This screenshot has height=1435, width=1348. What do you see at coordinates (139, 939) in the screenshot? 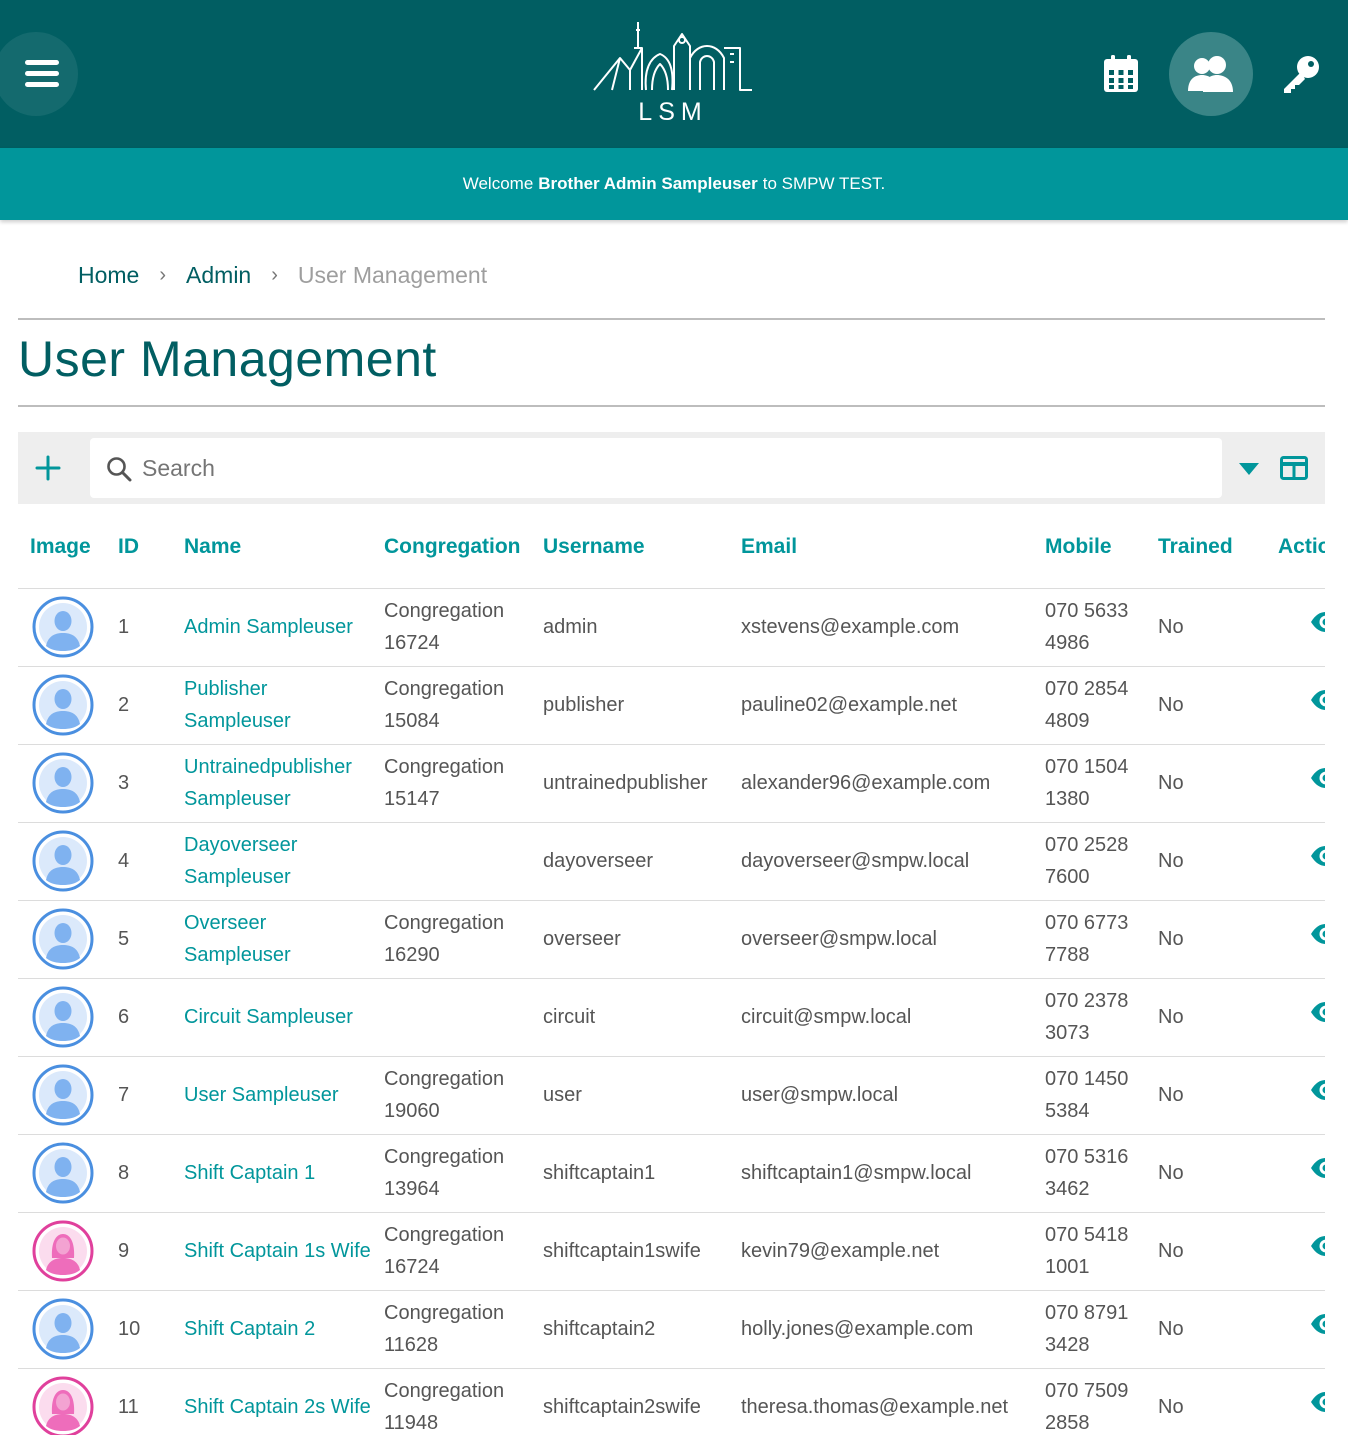
I see `user-id: 5` at bounding box center [139, 939].